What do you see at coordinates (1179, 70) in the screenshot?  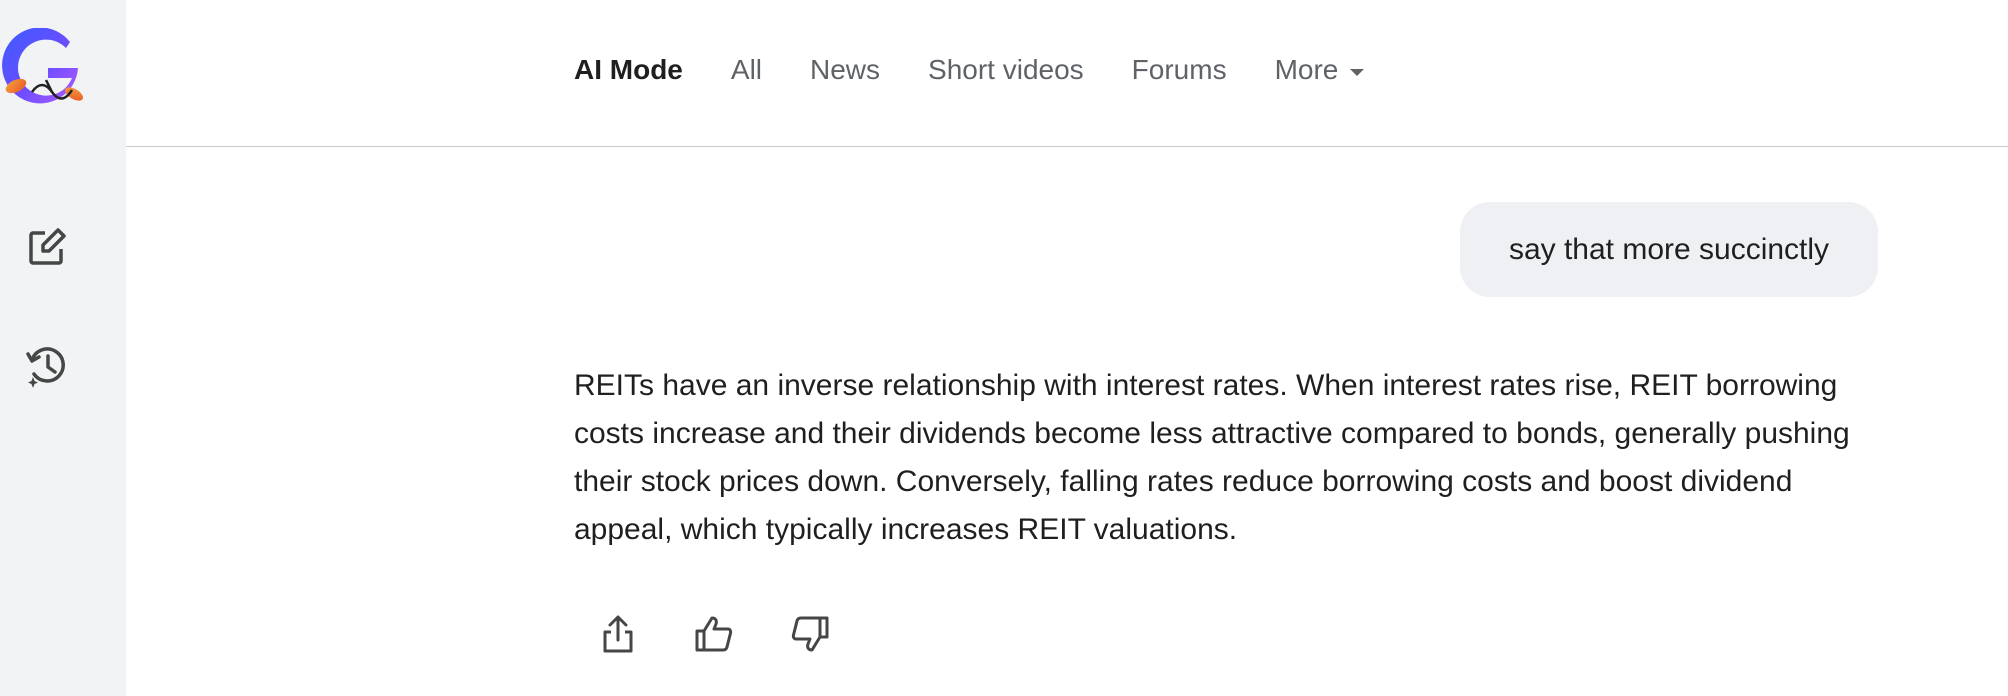 I see `tab-forums: Forums` at bounding box center [1179, 70].